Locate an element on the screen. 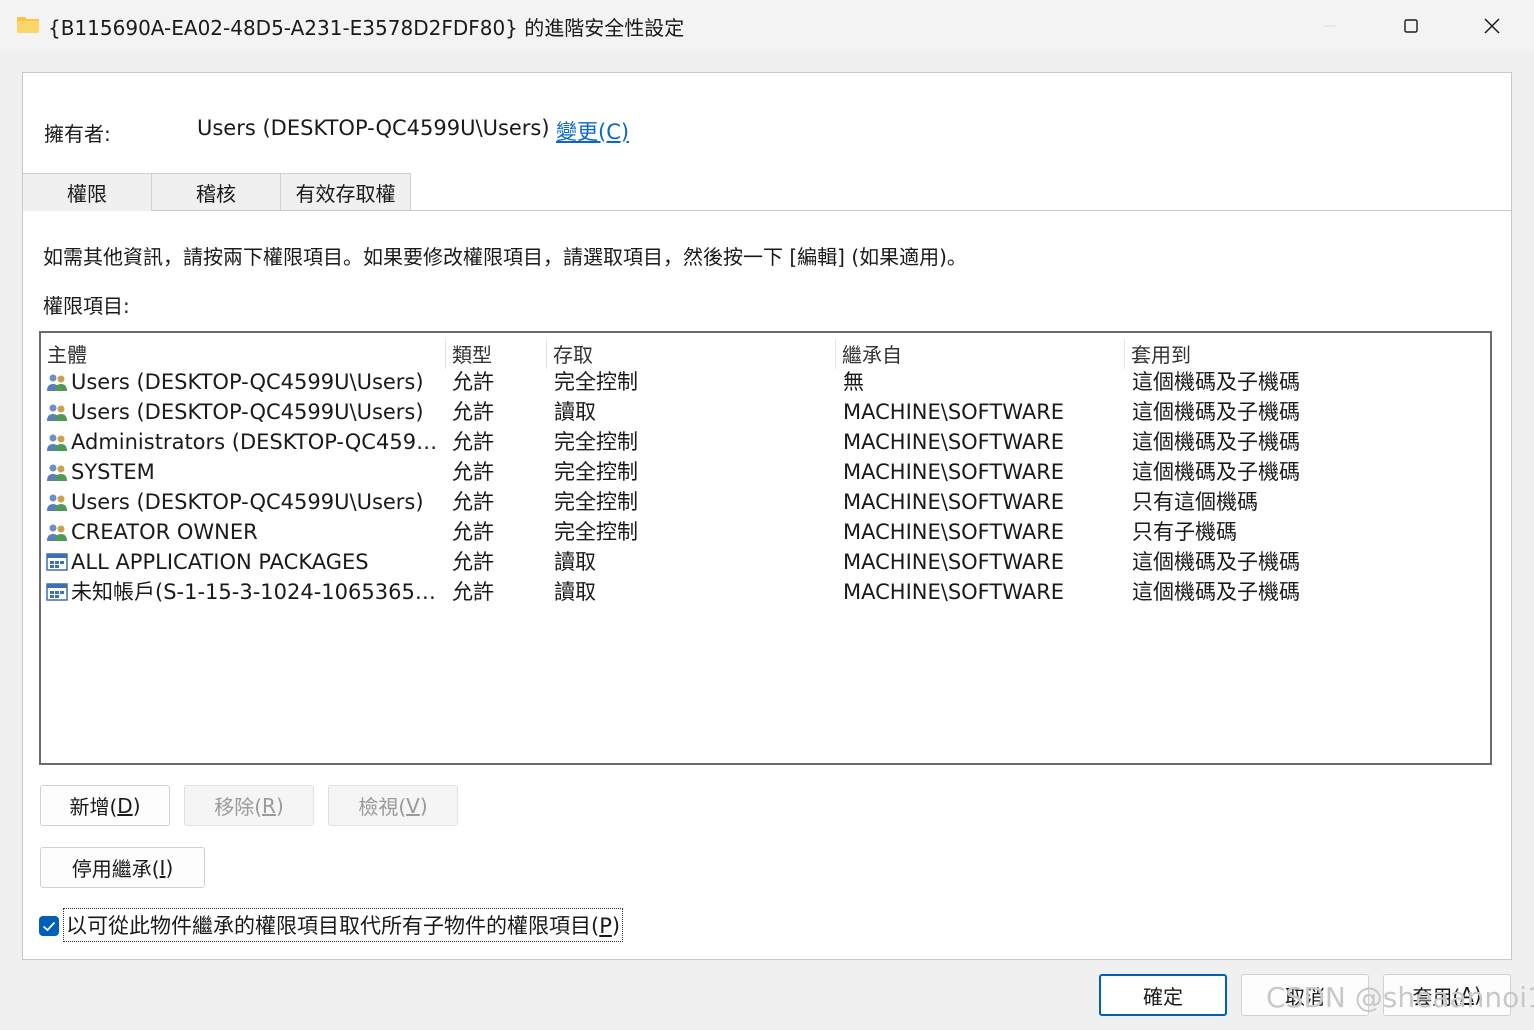 This screenshot has width=1534, height=1030. view-button-label: 檢視( is located at coordinates (382, 807).